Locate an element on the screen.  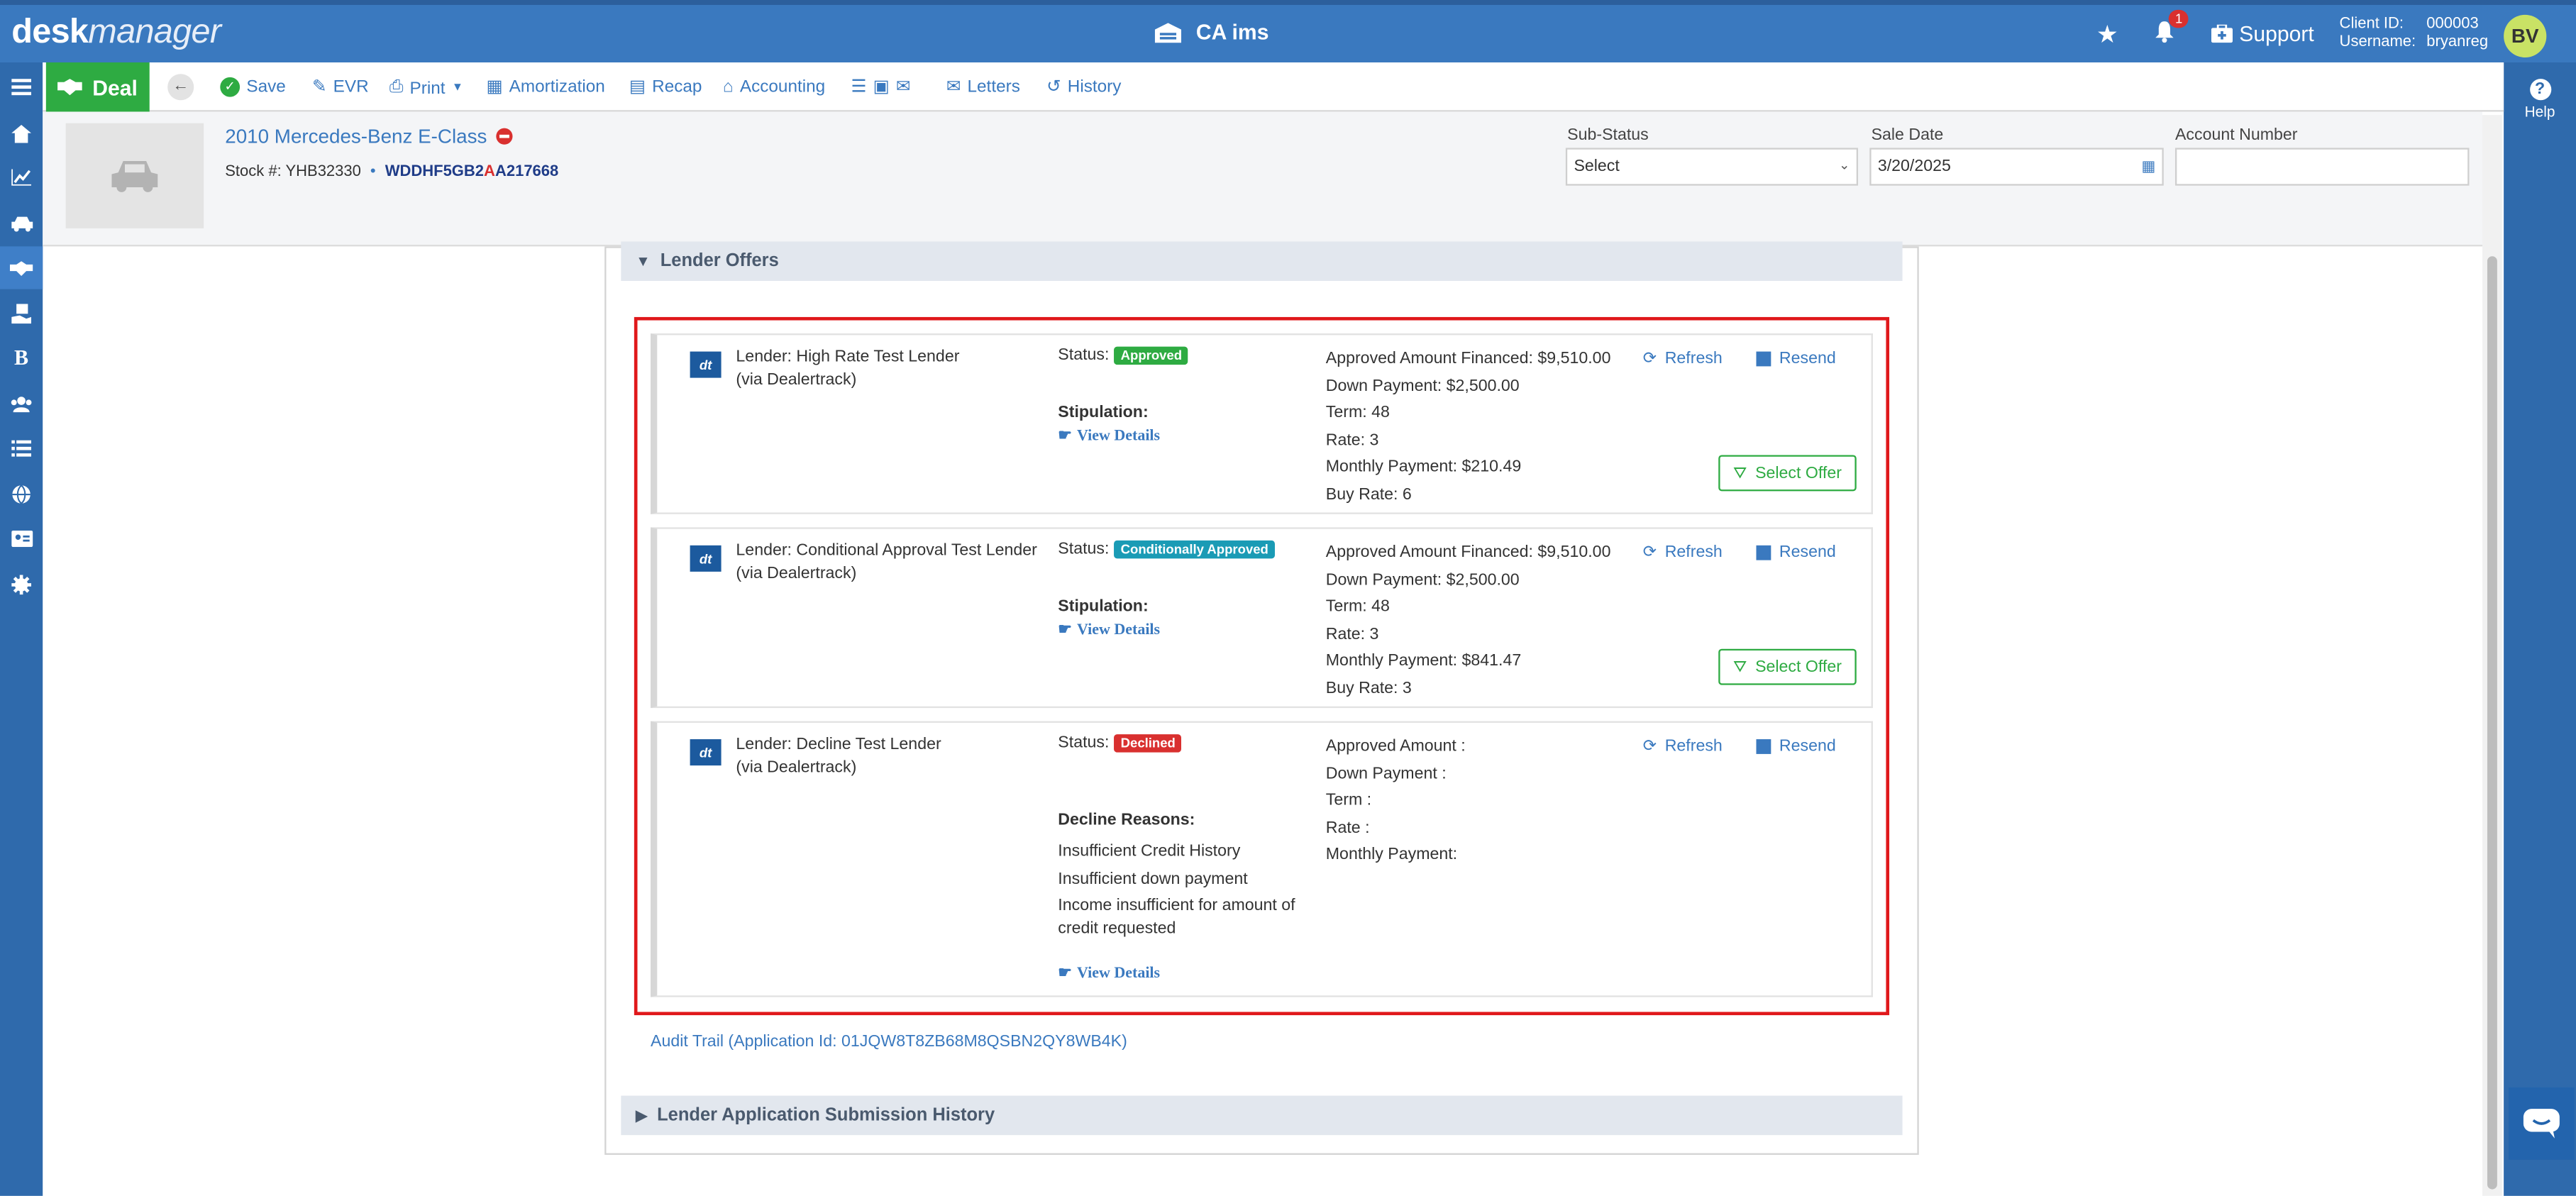
help-button: ? Help is located at coordinates (2540, 99).